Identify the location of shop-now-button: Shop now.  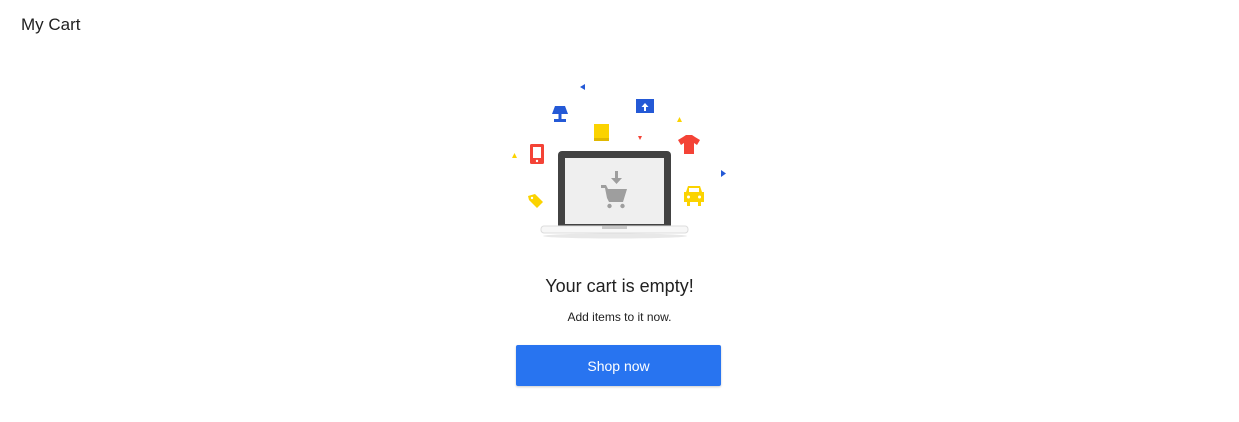
(618, 365).